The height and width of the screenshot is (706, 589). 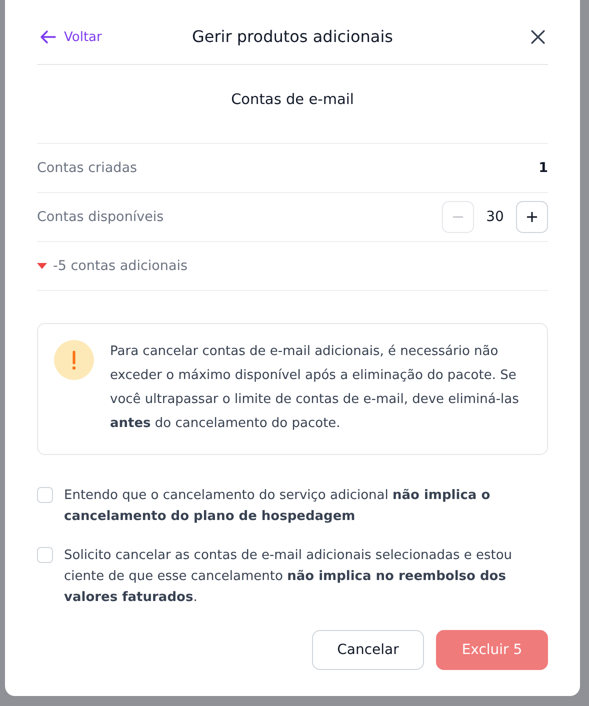 What do you see at coordinates (543, 168) in the screenshot?
I see `row-value: 1` at bounding box center [543, 168].